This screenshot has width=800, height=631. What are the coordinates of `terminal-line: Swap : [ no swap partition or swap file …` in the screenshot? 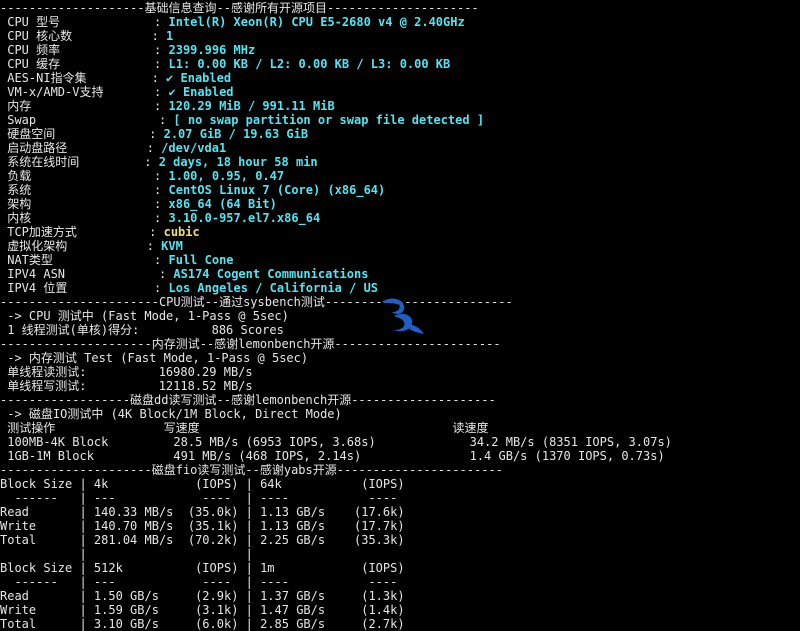 It's located at (242, 120).